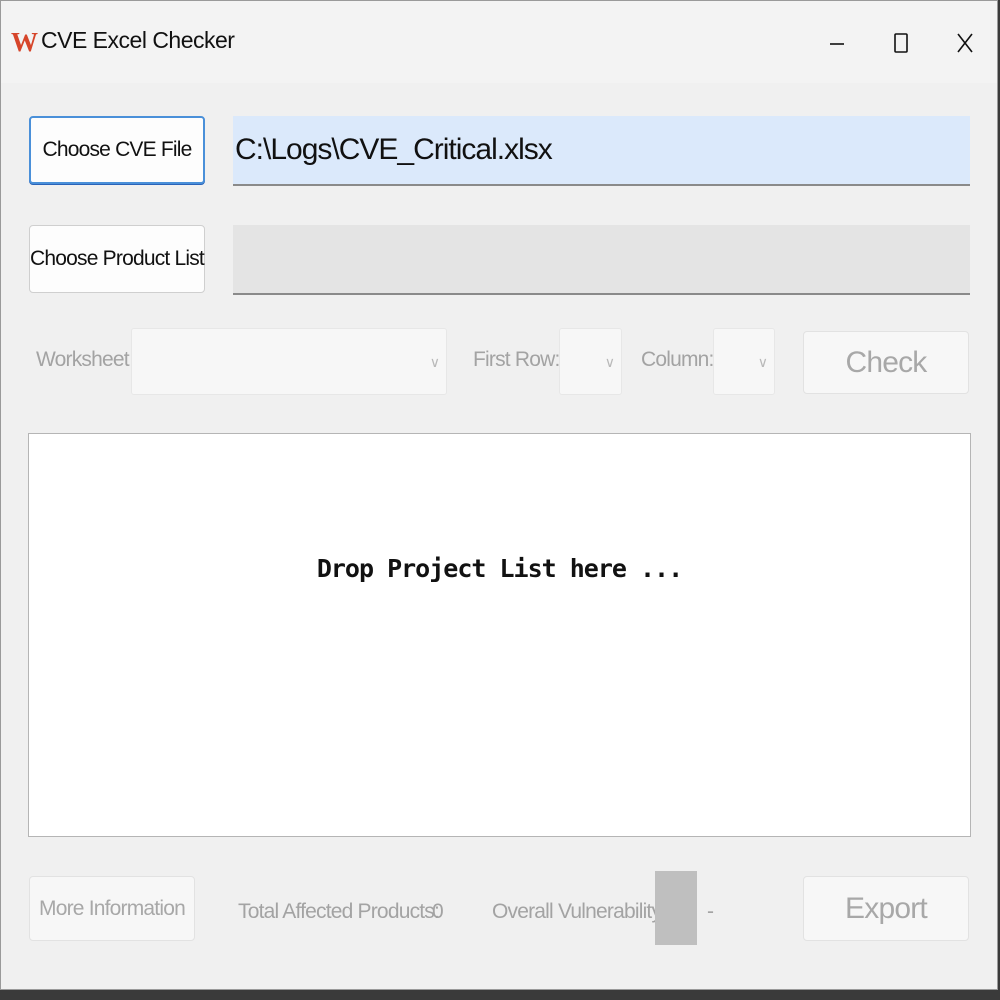 This screenshot has width=1000, height=1000. Describe the element at coordinates (886, 908) in the screenshot. I see `export-button: Export` at that location.